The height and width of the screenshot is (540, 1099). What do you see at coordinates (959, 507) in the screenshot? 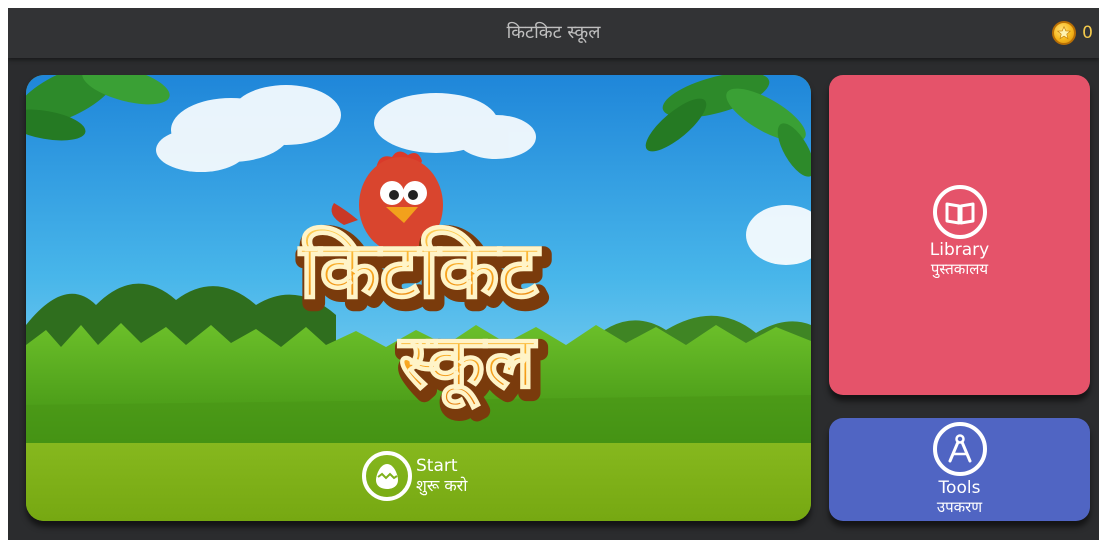
I see `tools-label-hi: उपकरण` at bounding box center [959, 507].